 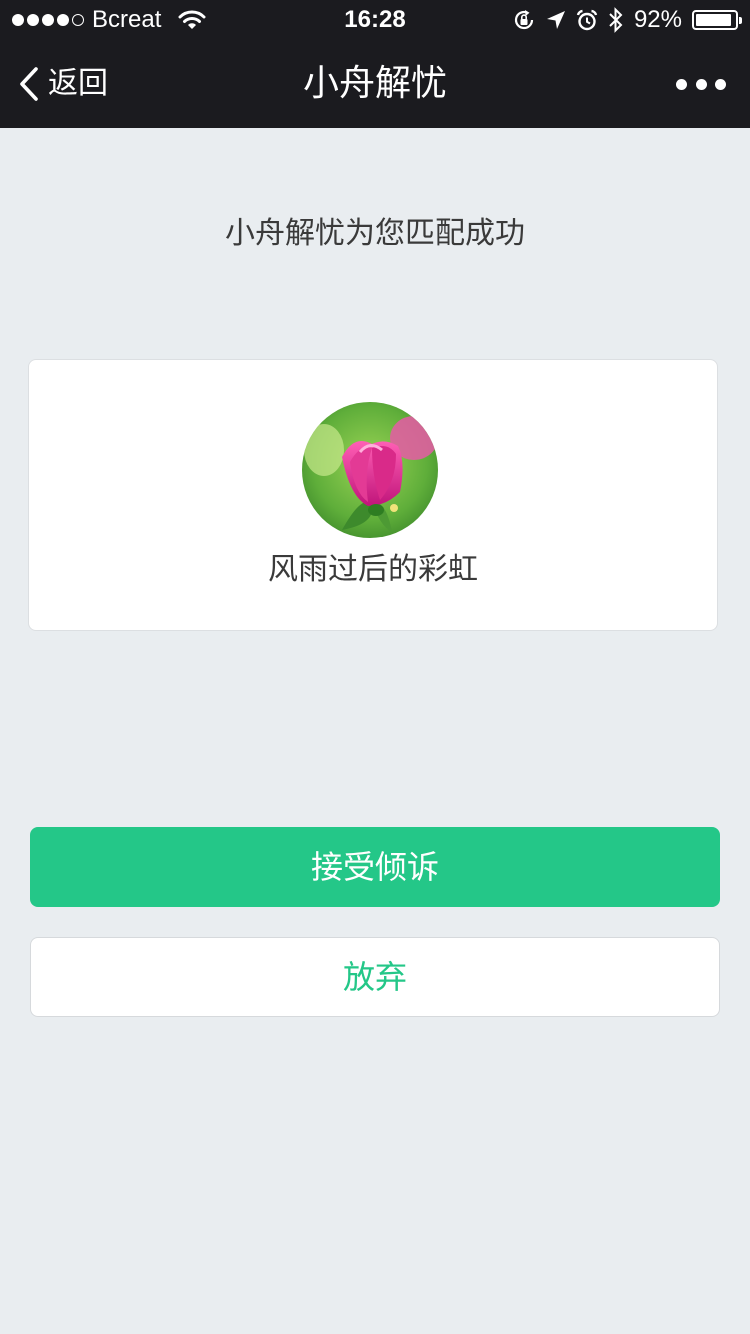 I want to click on top-bar: Bcreat 16:28 92% 返回 小舟解忧, so click(x=375, y=64).